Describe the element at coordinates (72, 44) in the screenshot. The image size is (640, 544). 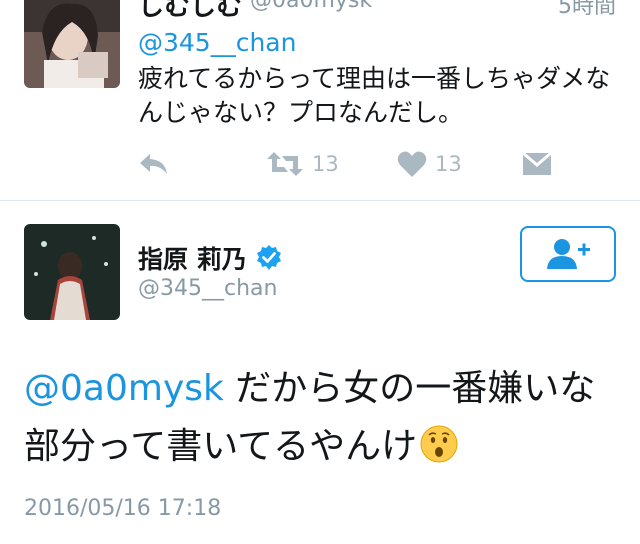
I see `reply-author-avatar` at that location.